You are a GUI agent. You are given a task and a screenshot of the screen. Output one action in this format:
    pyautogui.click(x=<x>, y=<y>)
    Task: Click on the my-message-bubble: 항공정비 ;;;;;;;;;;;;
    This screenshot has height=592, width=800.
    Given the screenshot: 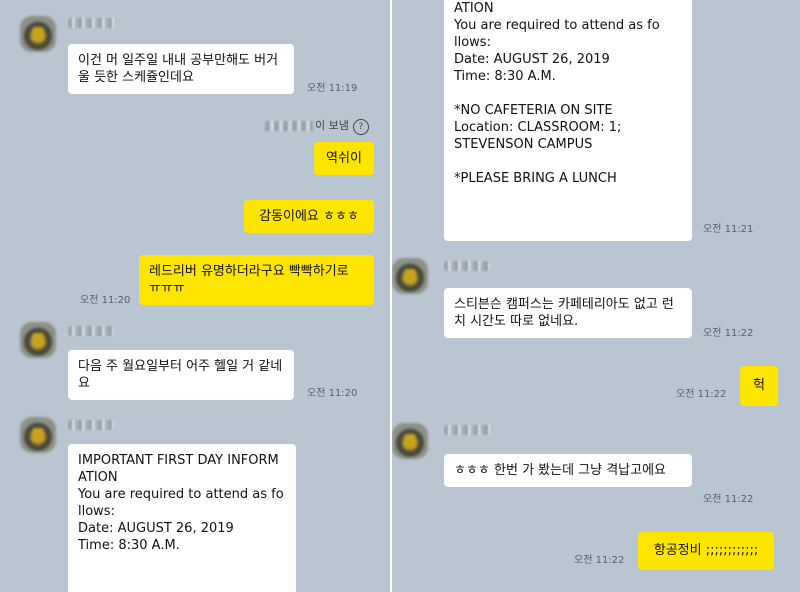 What is the action you would take?
    pyautogui.click(x=706, y=551)
    